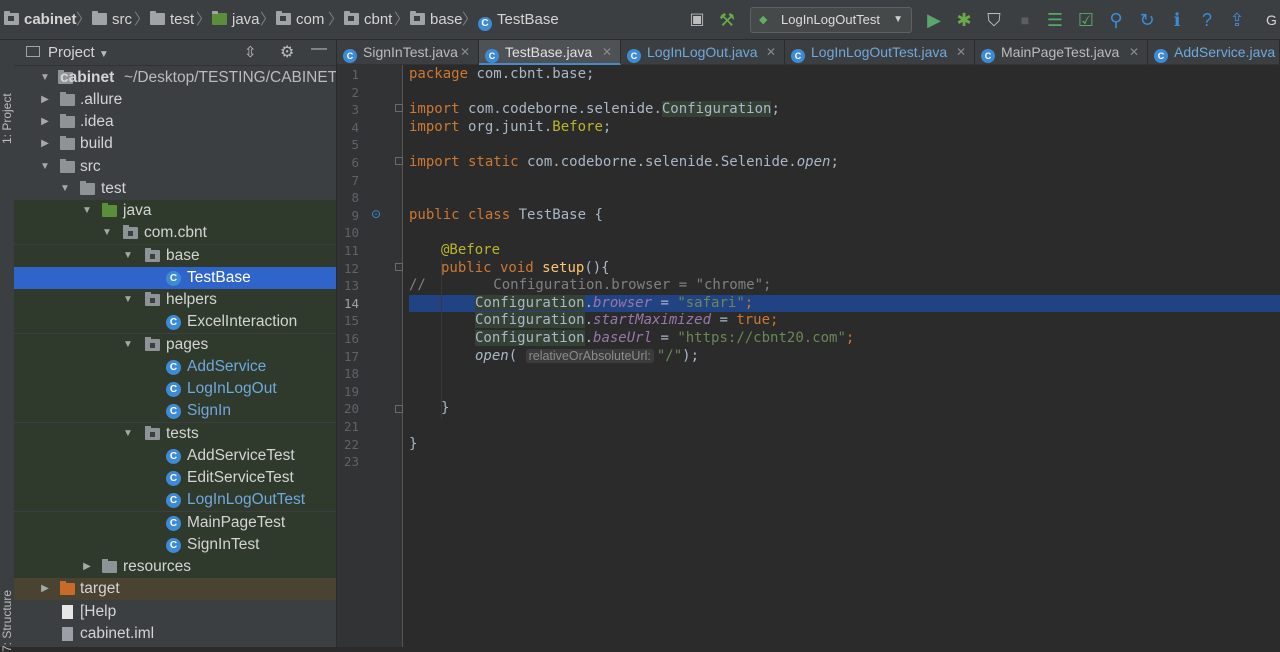 This screenshot has height=652, width=1280. Describe the element at coordinates (831, 20) in the screenshot. I see `run-configuration-select: ◆ LogInLogOutTest ▼` at that location.